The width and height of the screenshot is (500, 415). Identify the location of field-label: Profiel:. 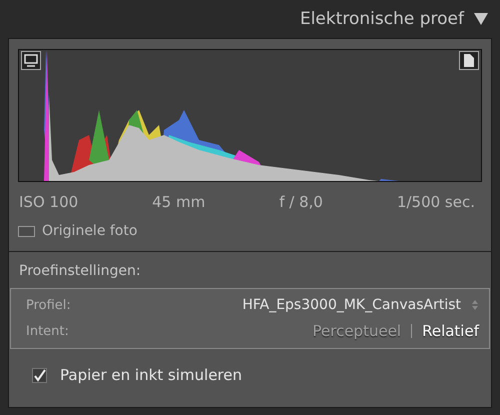
(48, 305).